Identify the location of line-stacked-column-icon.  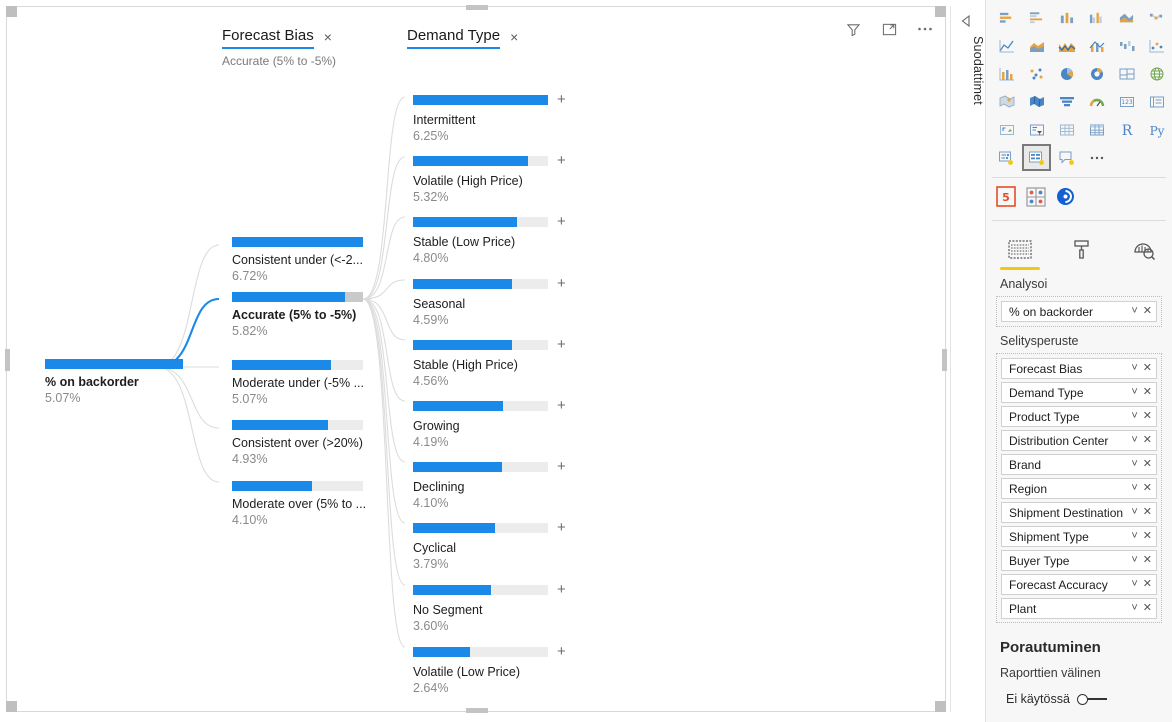
(1066, 45).